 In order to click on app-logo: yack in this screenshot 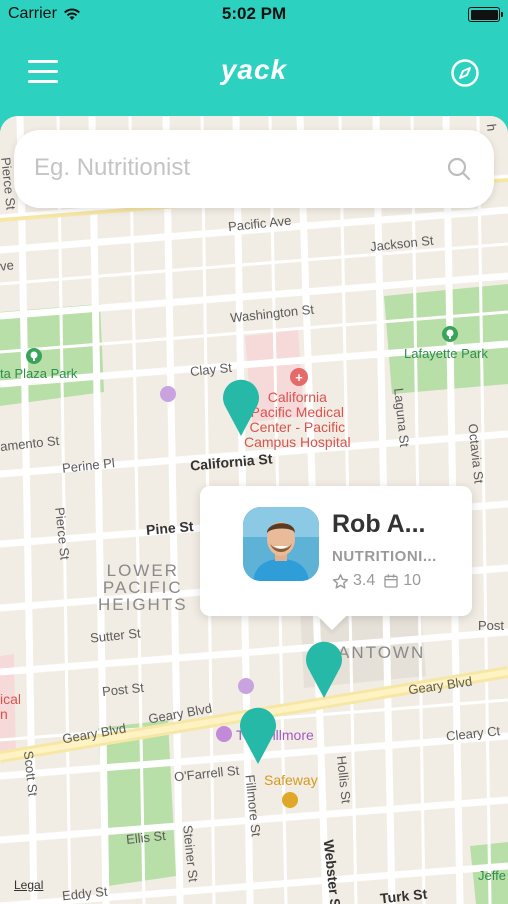, I will do `click(254, 69)`.